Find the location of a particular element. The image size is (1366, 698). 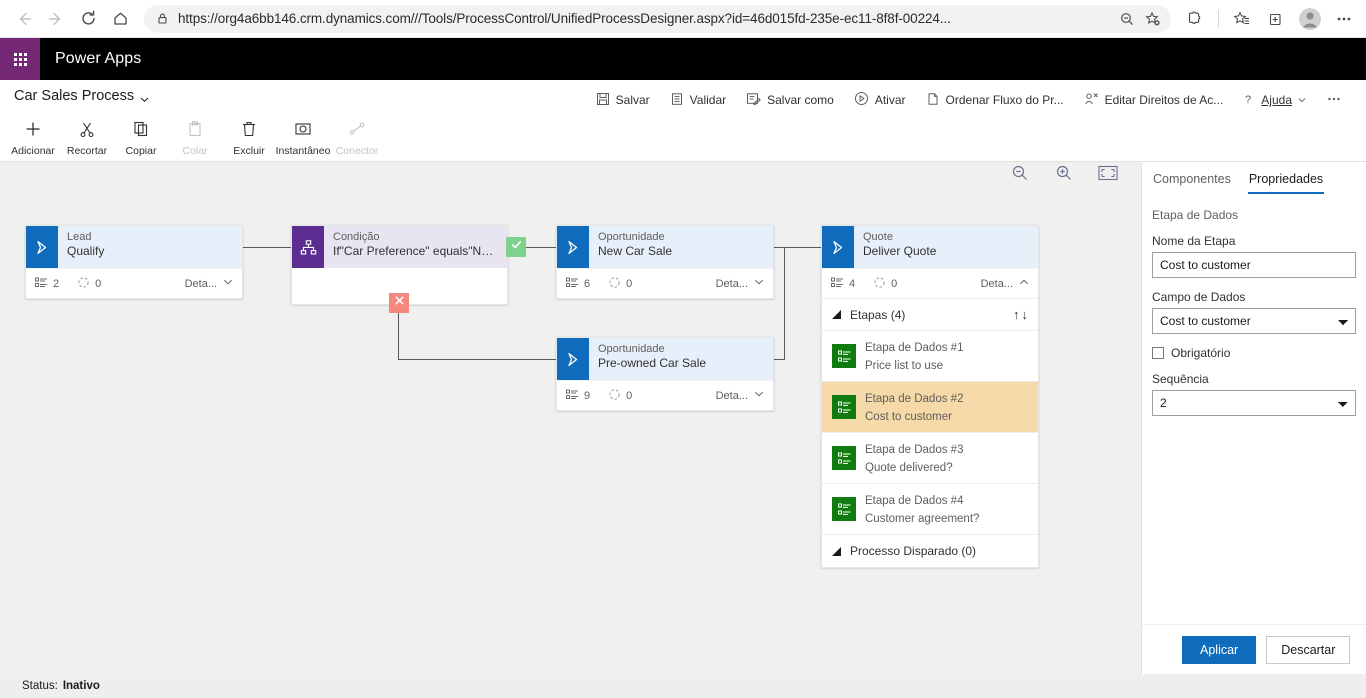

stage-steps-count: 9 is located at coordinates (578, 396).